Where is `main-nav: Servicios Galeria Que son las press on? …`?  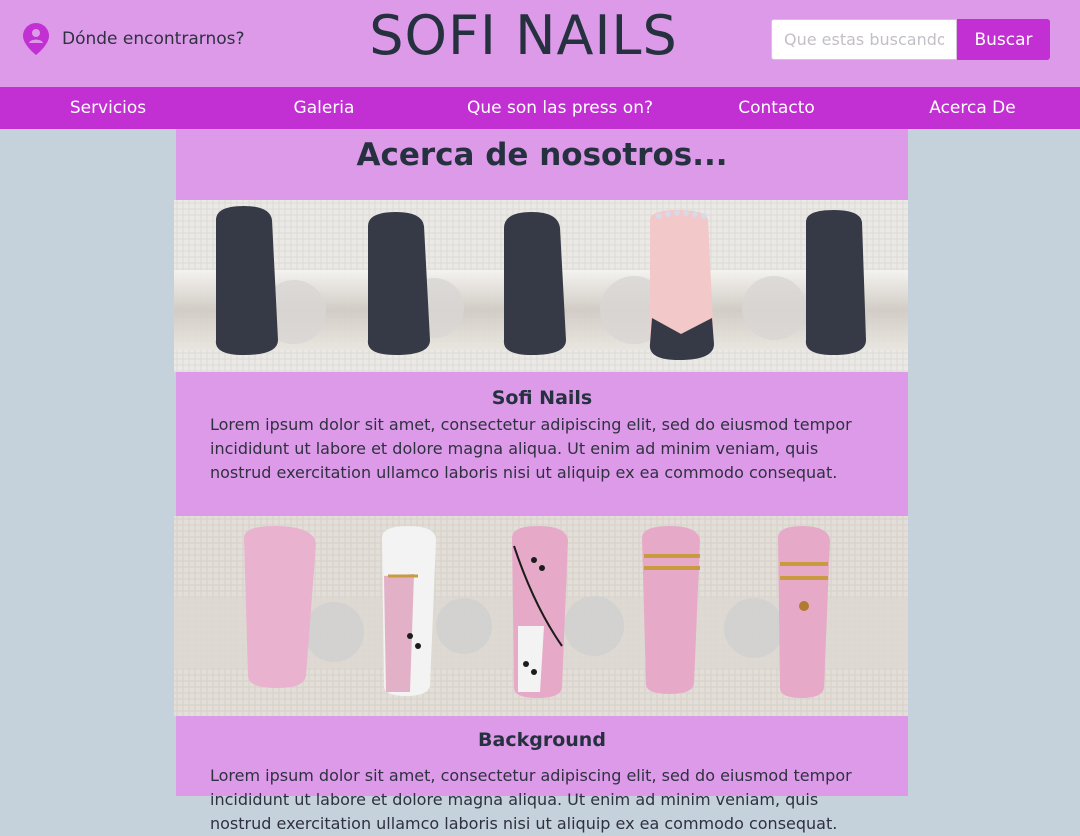 main-nav: Servicios Galeria Que son las press on? … is located at coordinates (540, 108).